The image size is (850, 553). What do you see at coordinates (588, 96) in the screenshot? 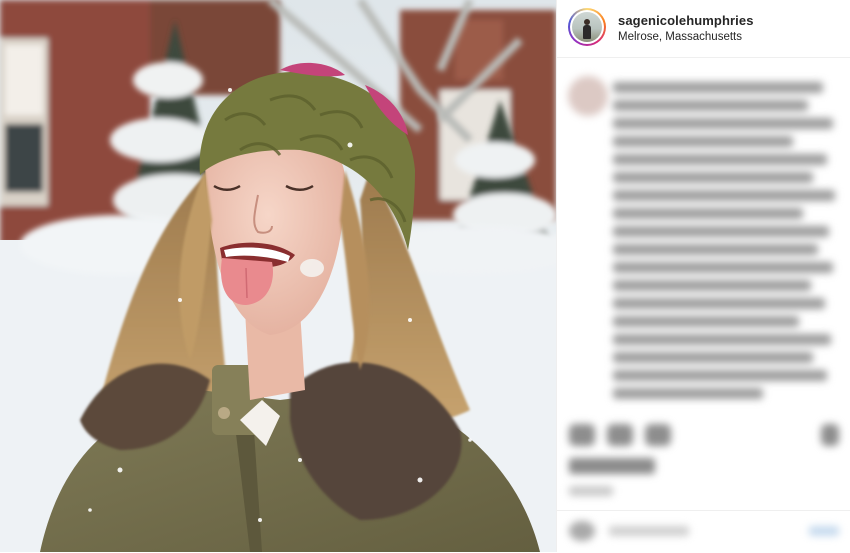
I see `caption-avatar` at bounding box center [588, 96].